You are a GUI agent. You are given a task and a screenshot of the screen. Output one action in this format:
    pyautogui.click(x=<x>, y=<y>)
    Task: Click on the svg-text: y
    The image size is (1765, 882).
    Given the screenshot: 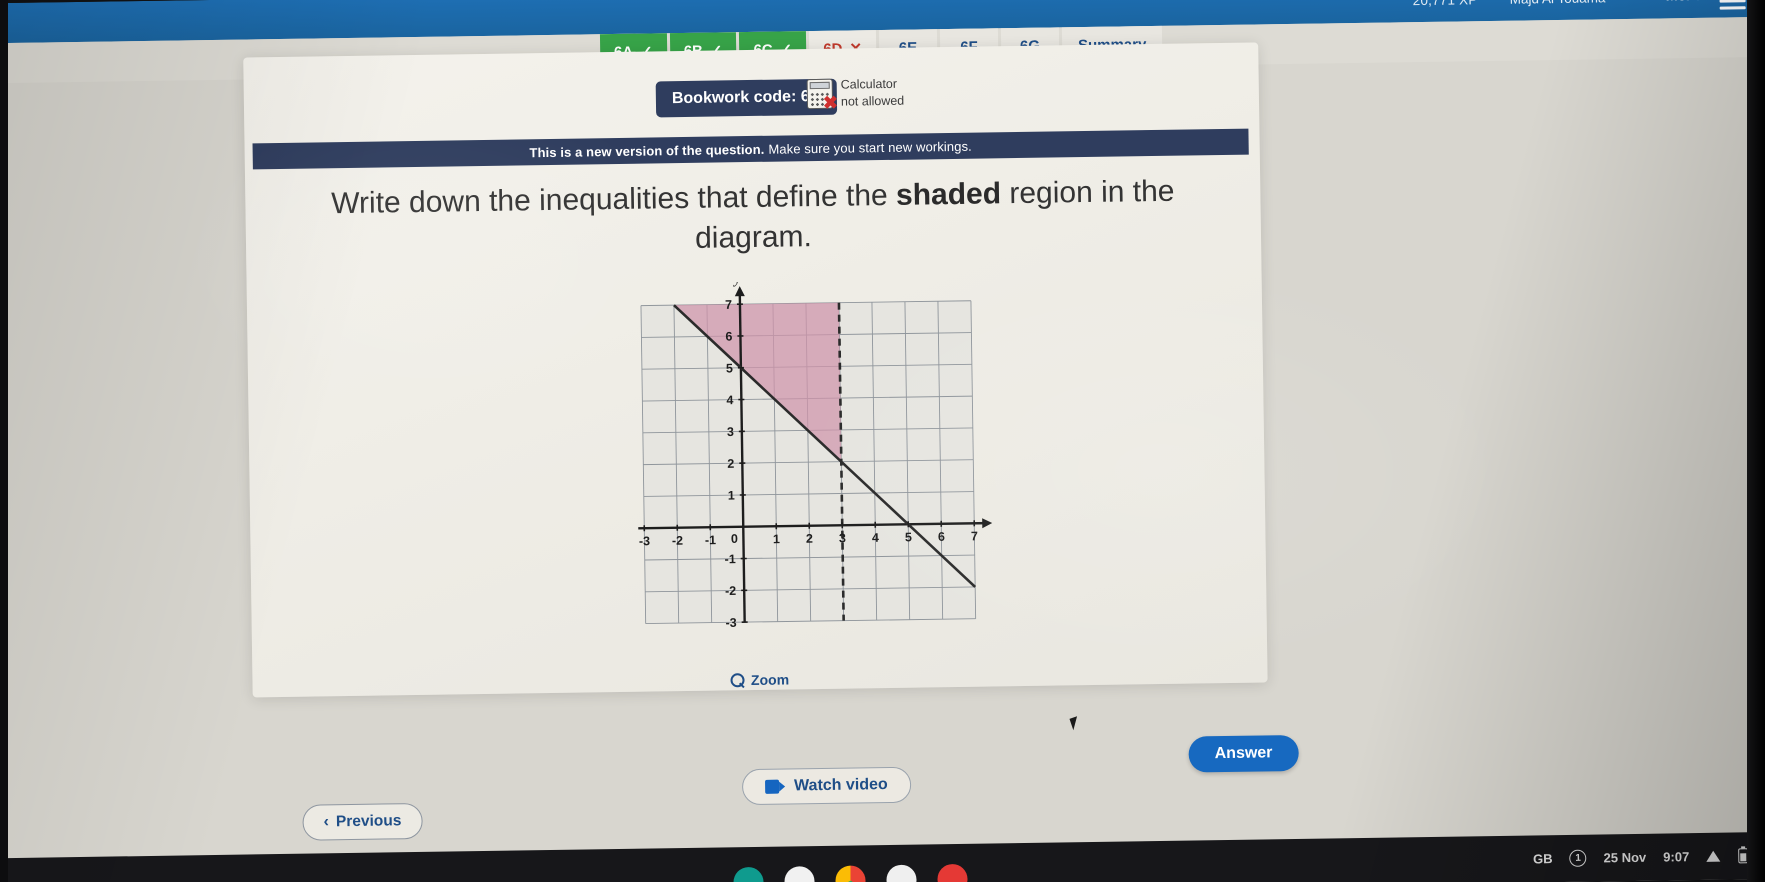 What is the action you would take?
    pyautogui.click(x=736, y=282)
    